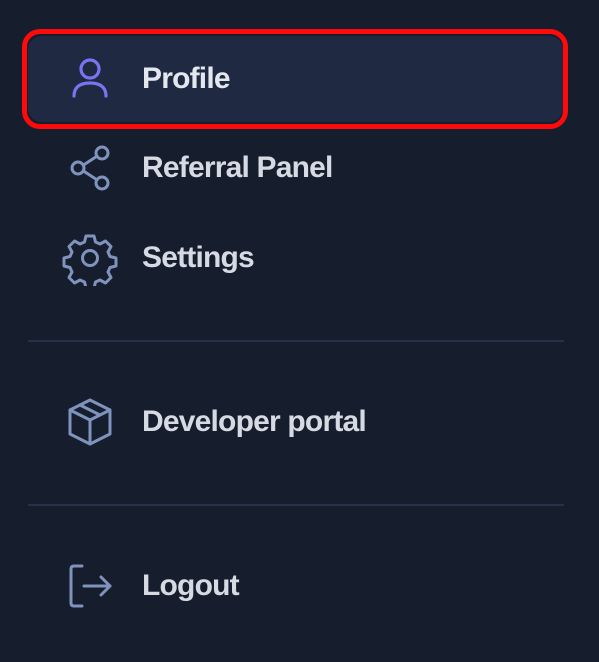 Image resolution: width=599 pixels, height=662 pixels. I want to click on menu-item-logout: Logout, so click(295, 586).